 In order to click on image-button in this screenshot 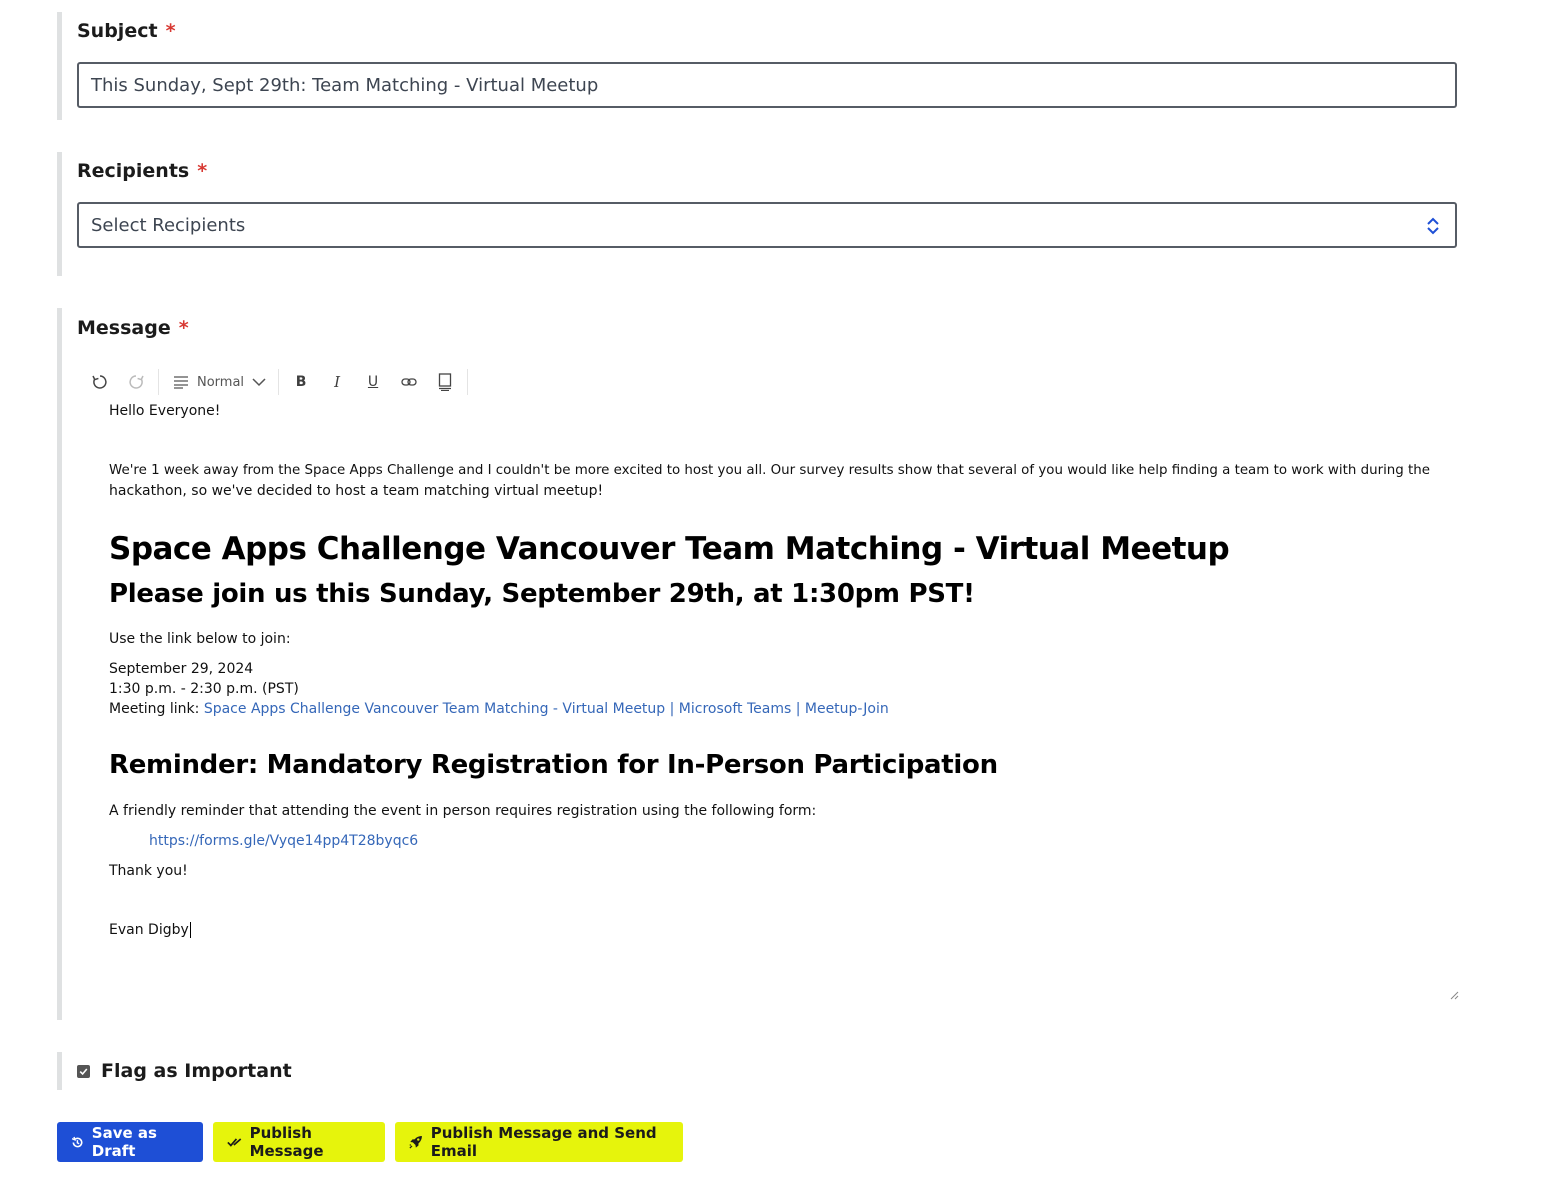, I will do `click(445, 382)`.